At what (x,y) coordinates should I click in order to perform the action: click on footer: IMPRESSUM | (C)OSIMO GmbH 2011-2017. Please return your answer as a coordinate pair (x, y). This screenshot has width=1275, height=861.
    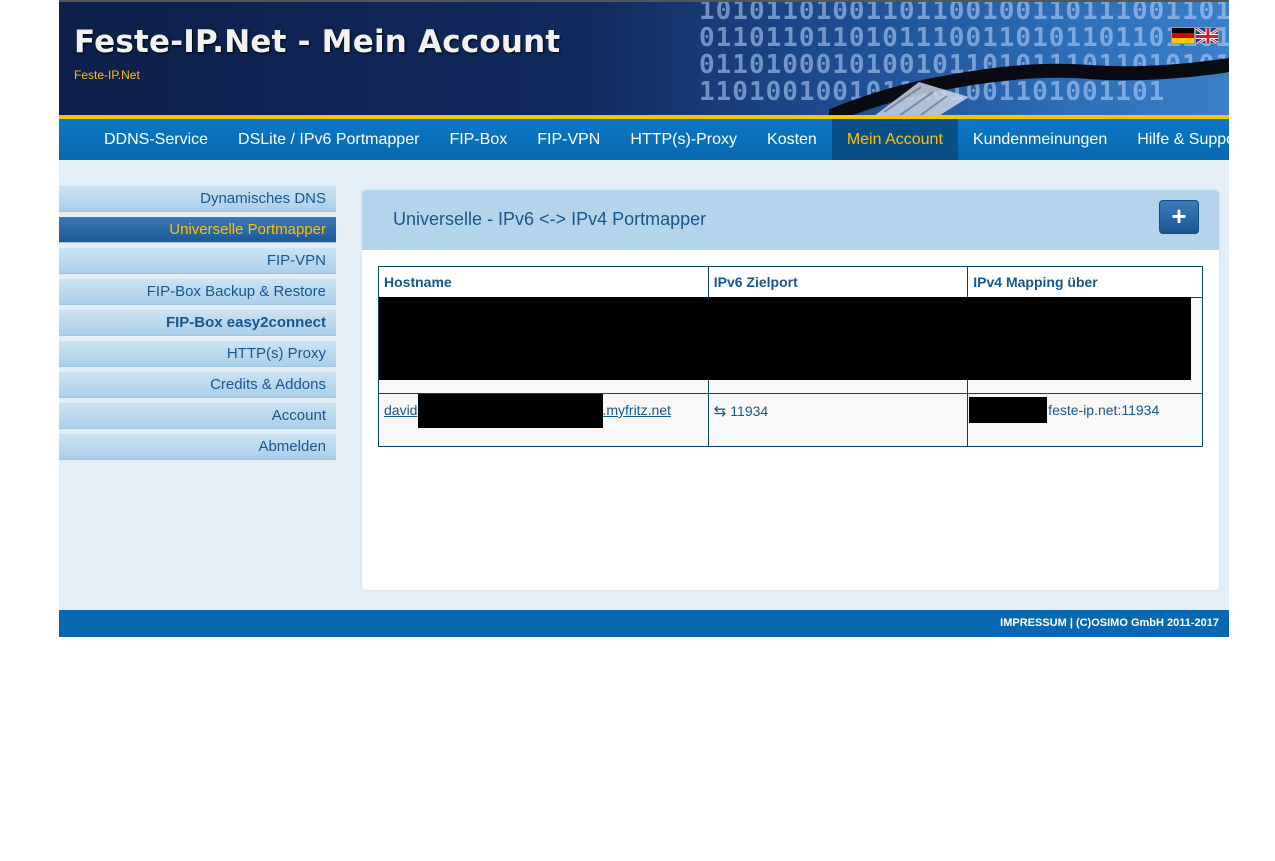
    Looking at the image, I should click on (644, 623).